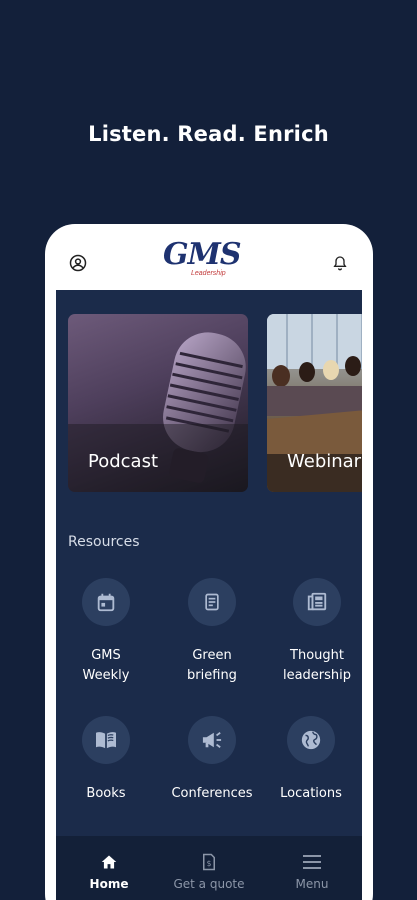  What do you see at coordinates (106, 740) in the screenshot?
I see `book-icon` at bounding box center [106, 740].